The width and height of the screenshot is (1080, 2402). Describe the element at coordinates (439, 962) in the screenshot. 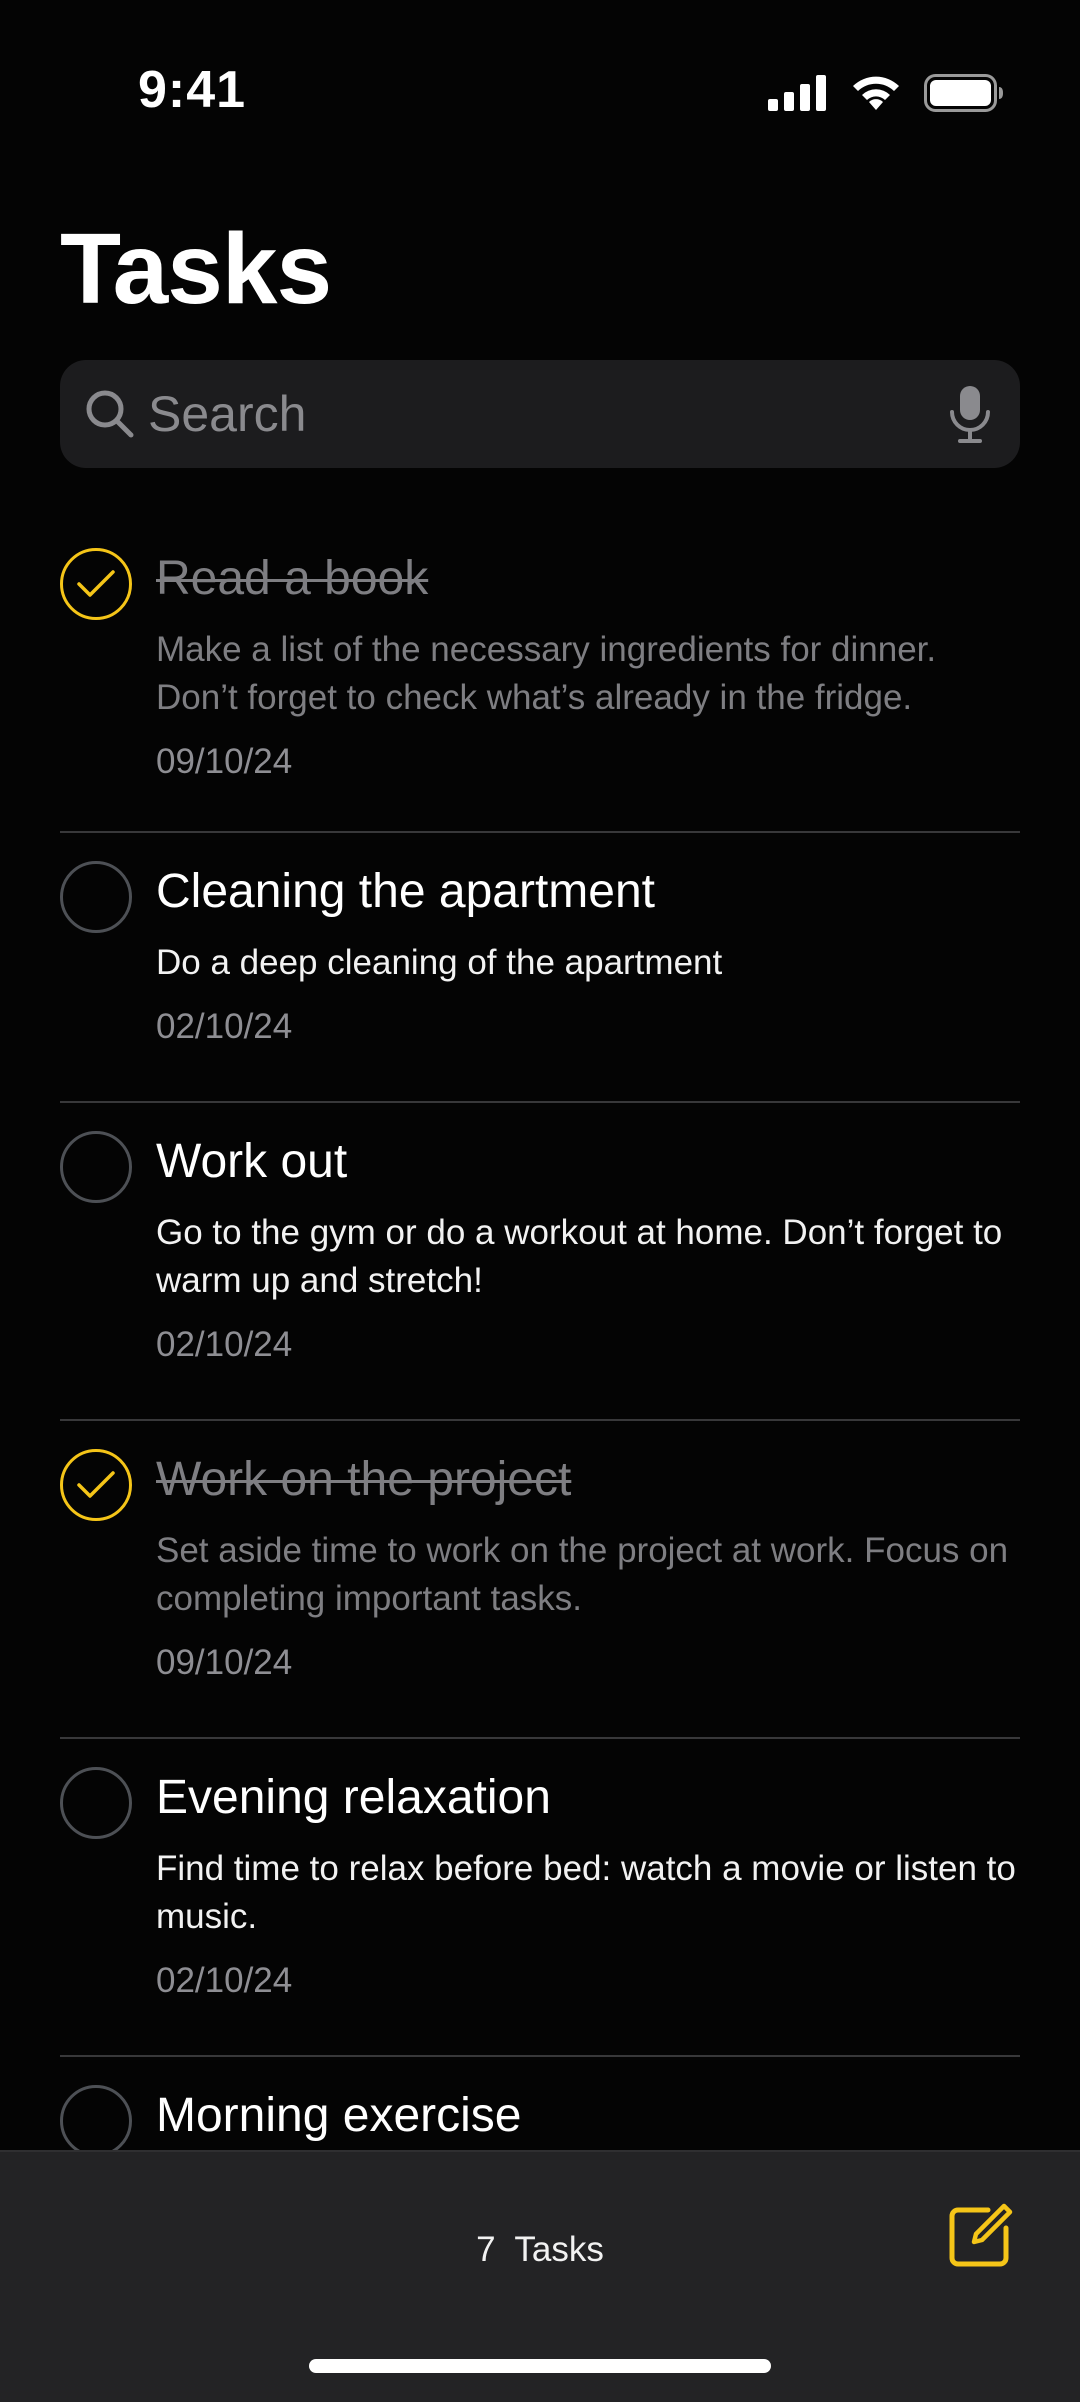

I see `task-description: Do a deep cleaning of the apartment` at that location.